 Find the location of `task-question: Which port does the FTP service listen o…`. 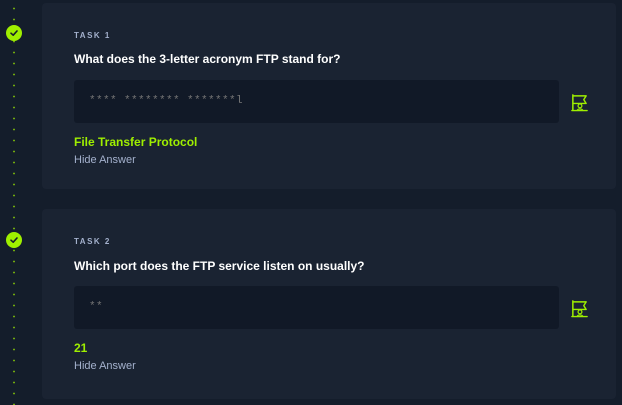

task-question: Which port does the FTP service listen o… is located at coordinates (219, 266).